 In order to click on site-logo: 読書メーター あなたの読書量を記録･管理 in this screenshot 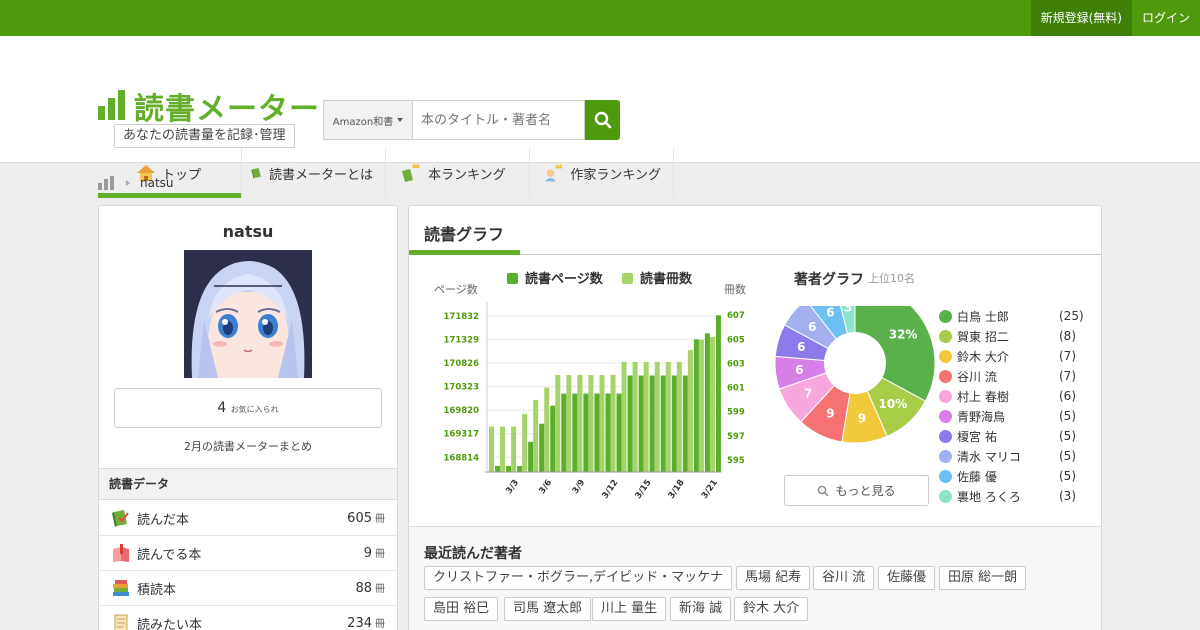, I will do `click(208, 118)`.